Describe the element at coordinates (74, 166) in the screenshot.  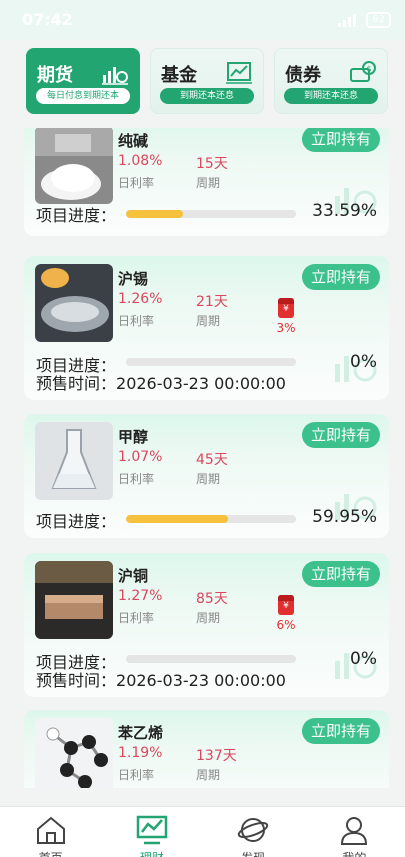
I see `soda-ash-photo` at that location.